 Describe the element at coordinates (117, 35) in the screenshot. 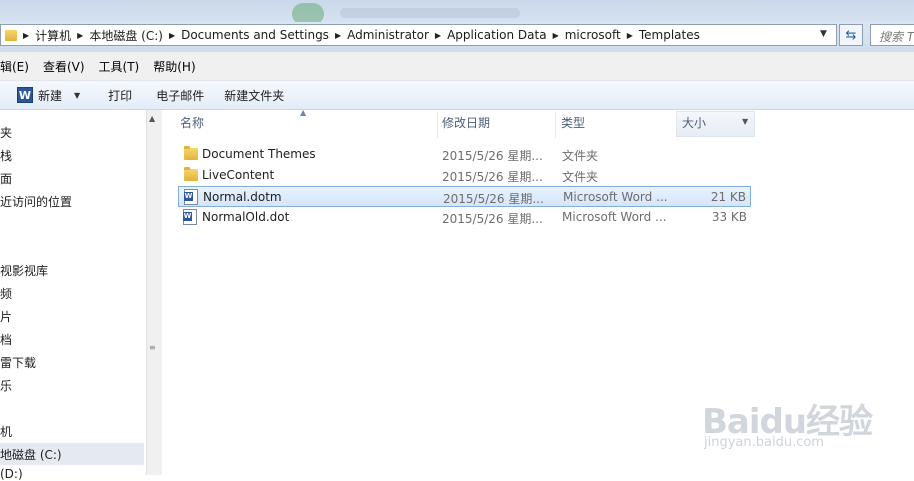

I see `breadcrumb-local-disk: ▶ 本地磁盘 (C:)` at that location.